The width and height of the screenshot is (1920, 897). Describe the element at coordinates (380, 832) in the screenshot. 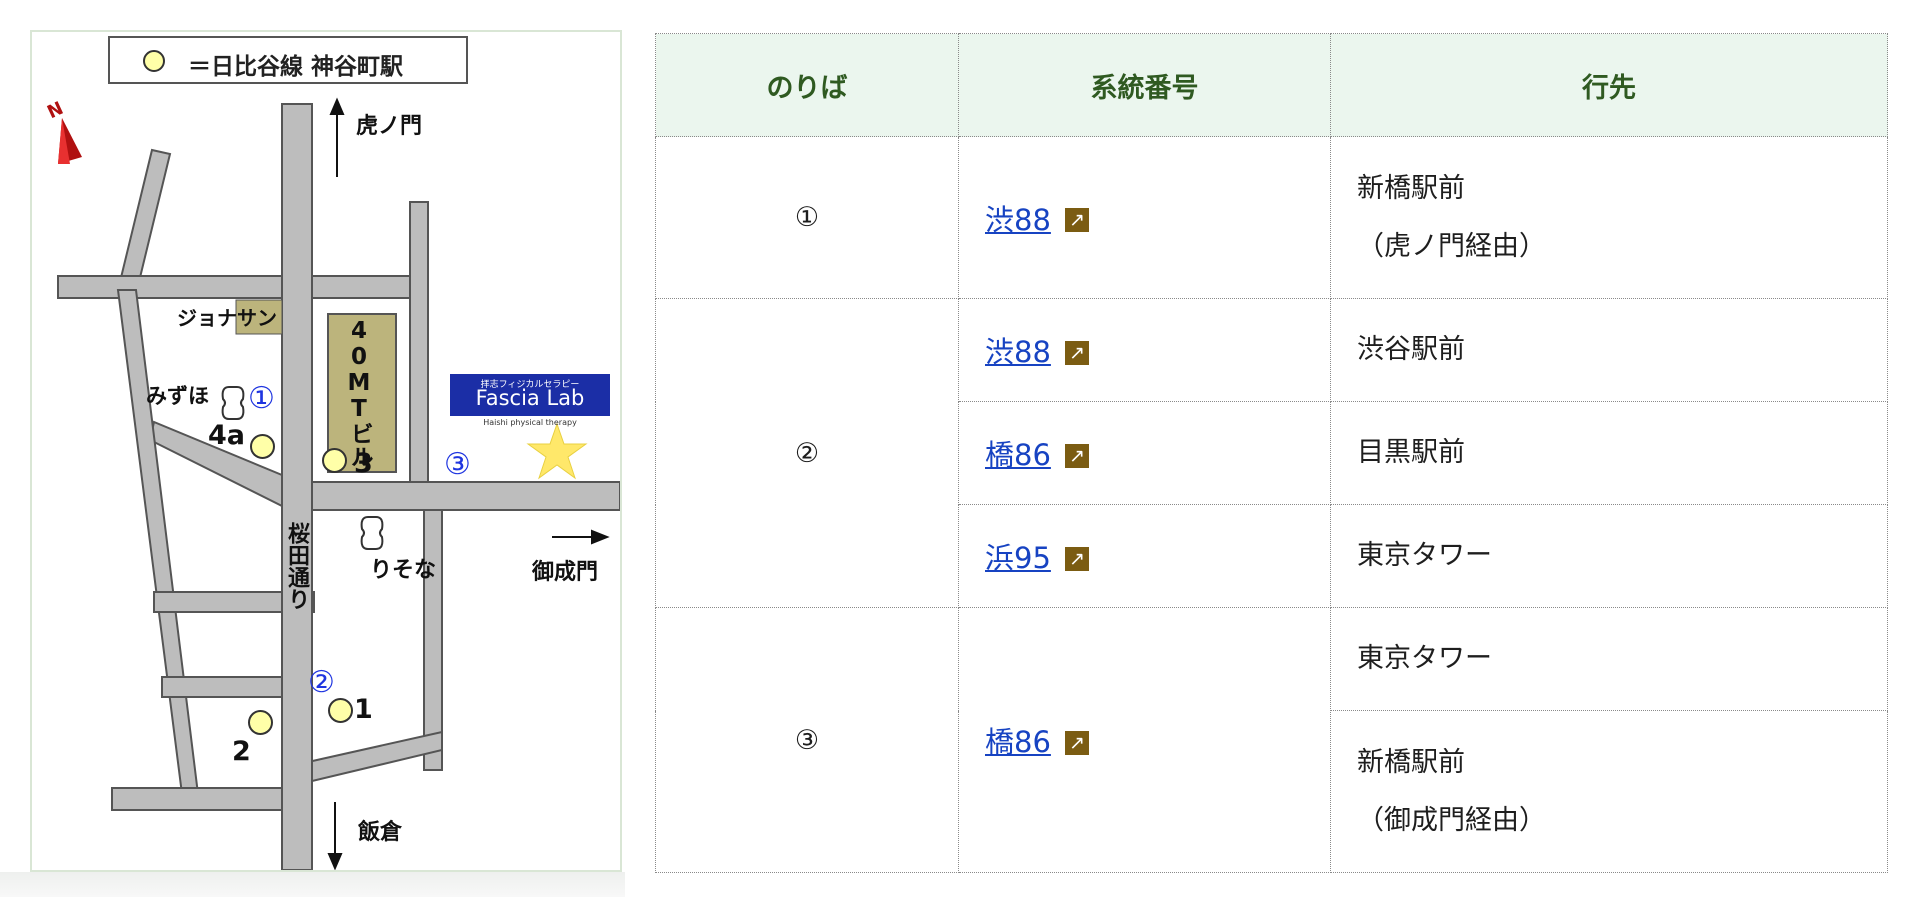

I see `label-iikura: 飯倉` at that location.